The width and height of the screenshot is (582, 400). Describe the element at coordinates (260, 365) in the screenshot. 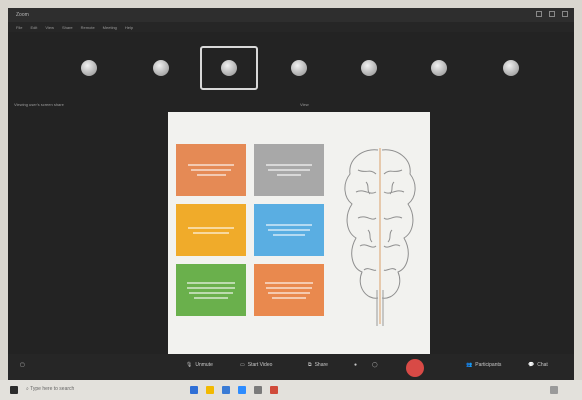

I see `start-video-label: Start Video` at that location.